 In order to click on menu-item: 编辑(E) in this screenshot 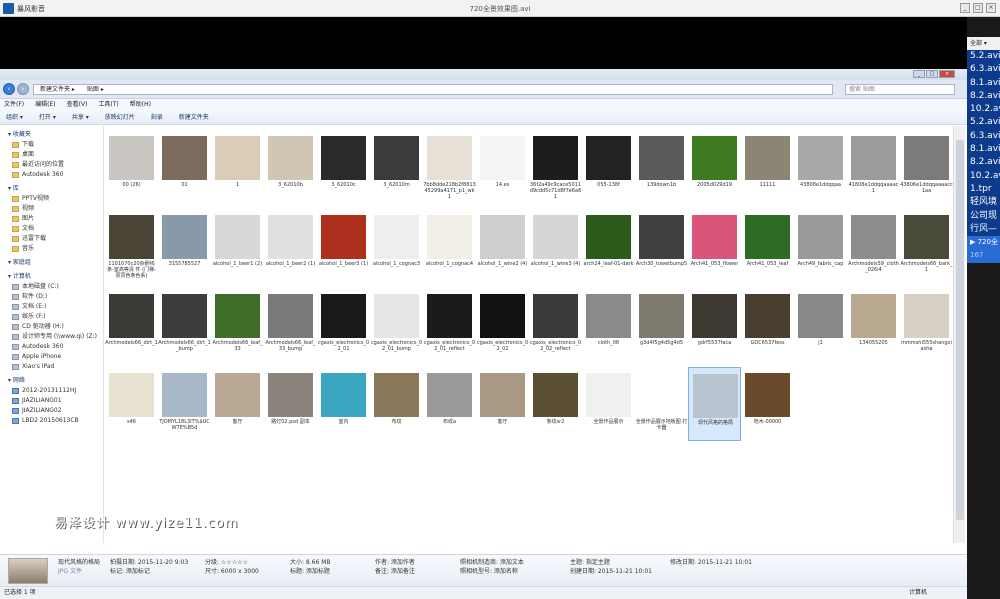, I will do `click(45, 104)`.